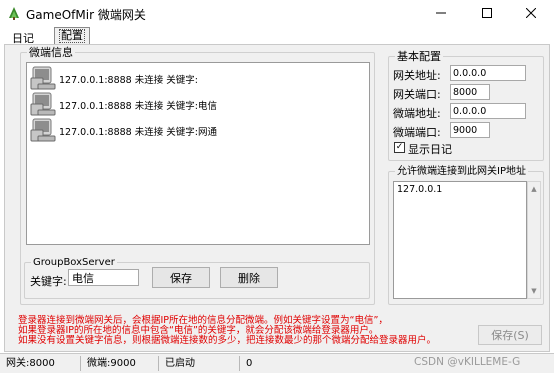 Image resolution: width=554 pixels, height=373 pixels. I want to click on tab-config-label: 配置, so click(72, 36).